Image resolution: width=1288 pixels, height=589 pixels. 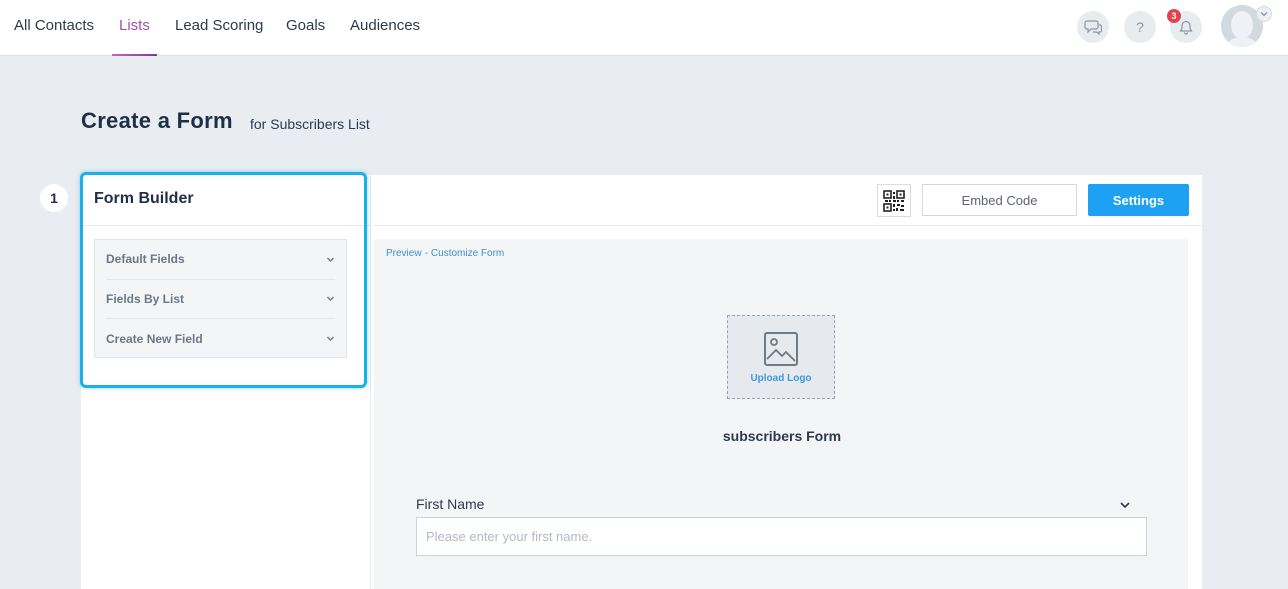 What do you see at coordinates (782, 436) in the screenshot?
I see `form-name-heading: subscribers Form` at bounding box center [782, 436].